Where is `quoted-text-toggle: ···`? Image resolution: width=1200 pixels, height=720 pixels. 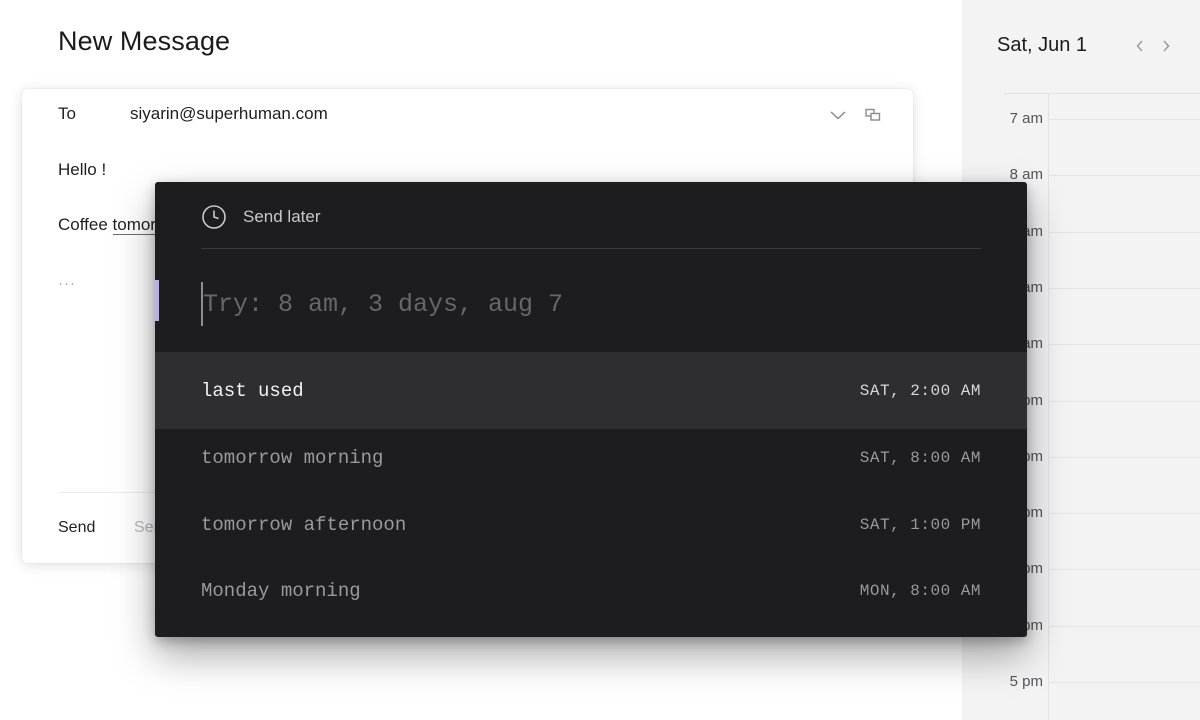
quoted-text-toggle: ··· is located at coordinates (67, 283).